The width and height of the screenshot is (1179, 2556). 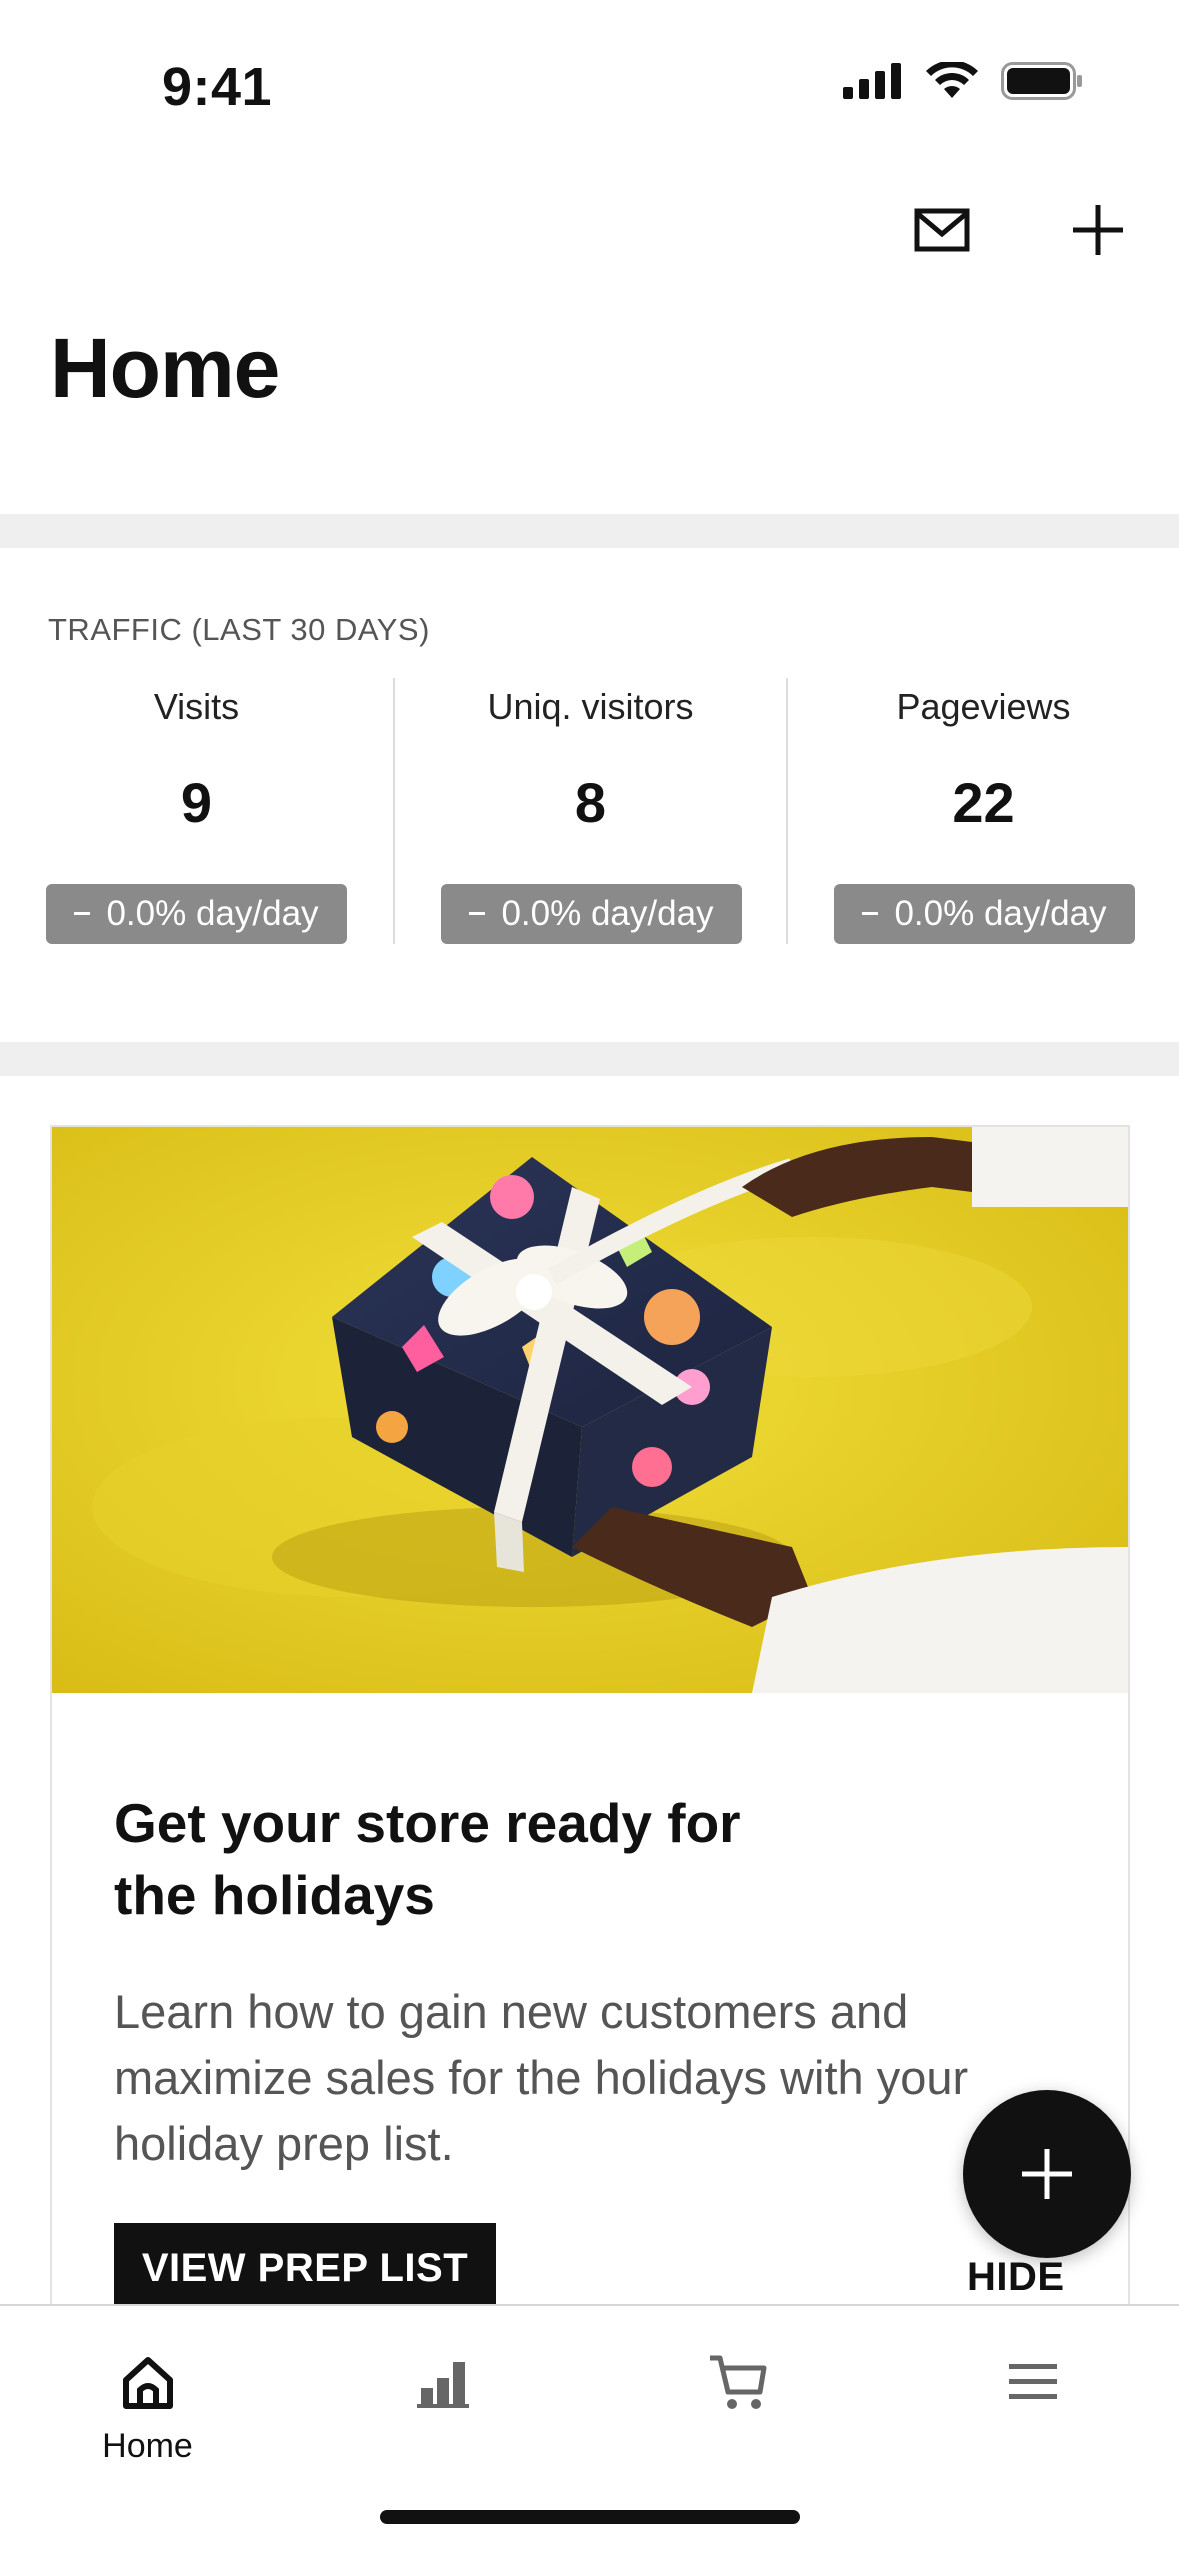 What do you see at coordinates (148, 2381) in the screenshot?
I see `home-icon` at bounding box center [148, 2381].